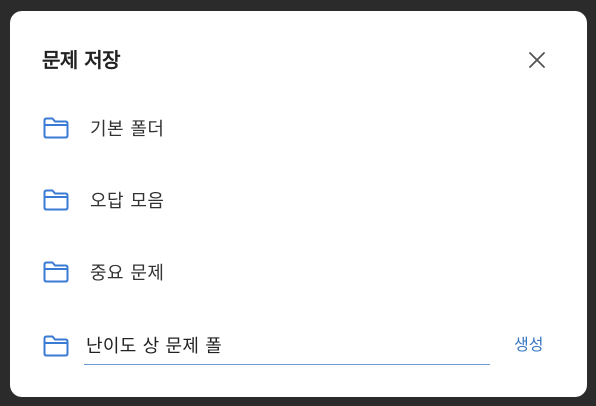 The image size is (596, 406). What do you see at coordinates (282, 272) in the screenshot?
I see `folder-item-important: 중요 문제` at bounding box center [282, 272].